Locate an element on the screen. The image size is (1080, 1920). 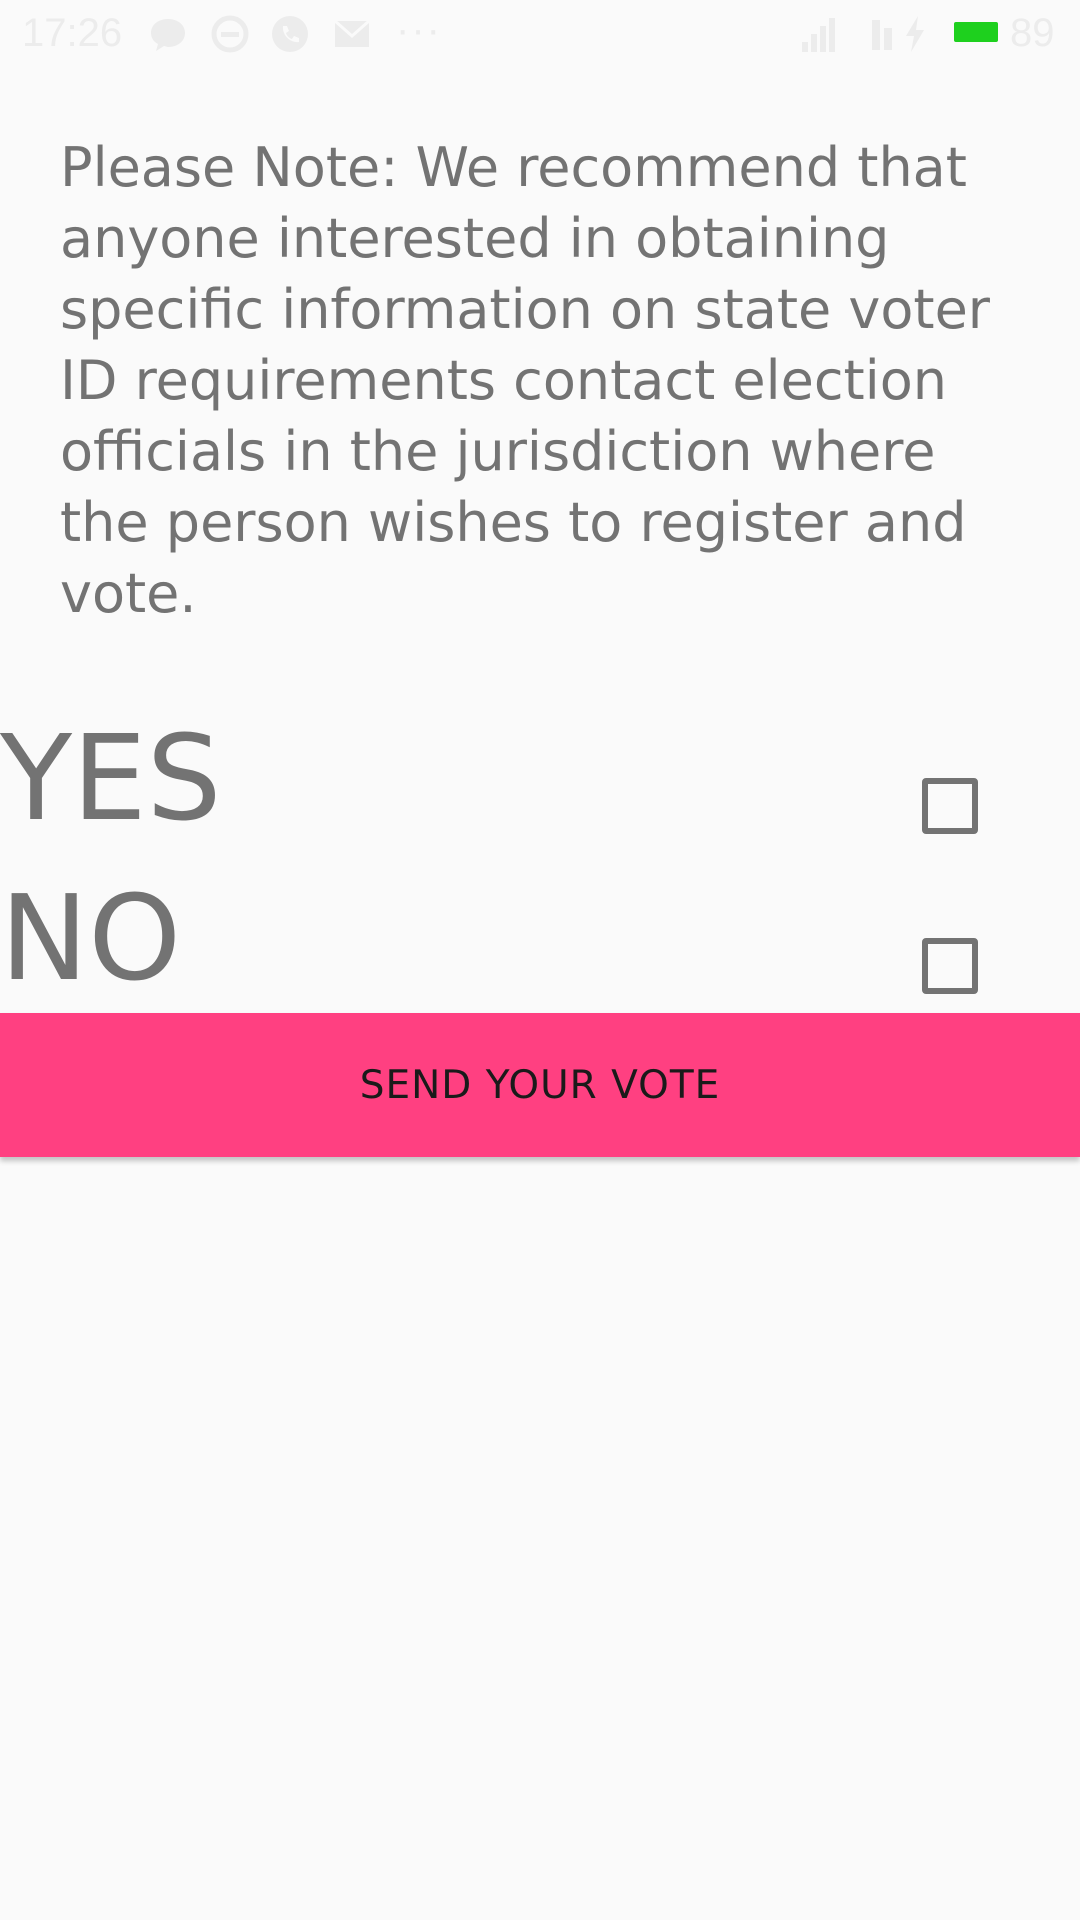
yes-option-label: YES is located at coordinates (111, 778).